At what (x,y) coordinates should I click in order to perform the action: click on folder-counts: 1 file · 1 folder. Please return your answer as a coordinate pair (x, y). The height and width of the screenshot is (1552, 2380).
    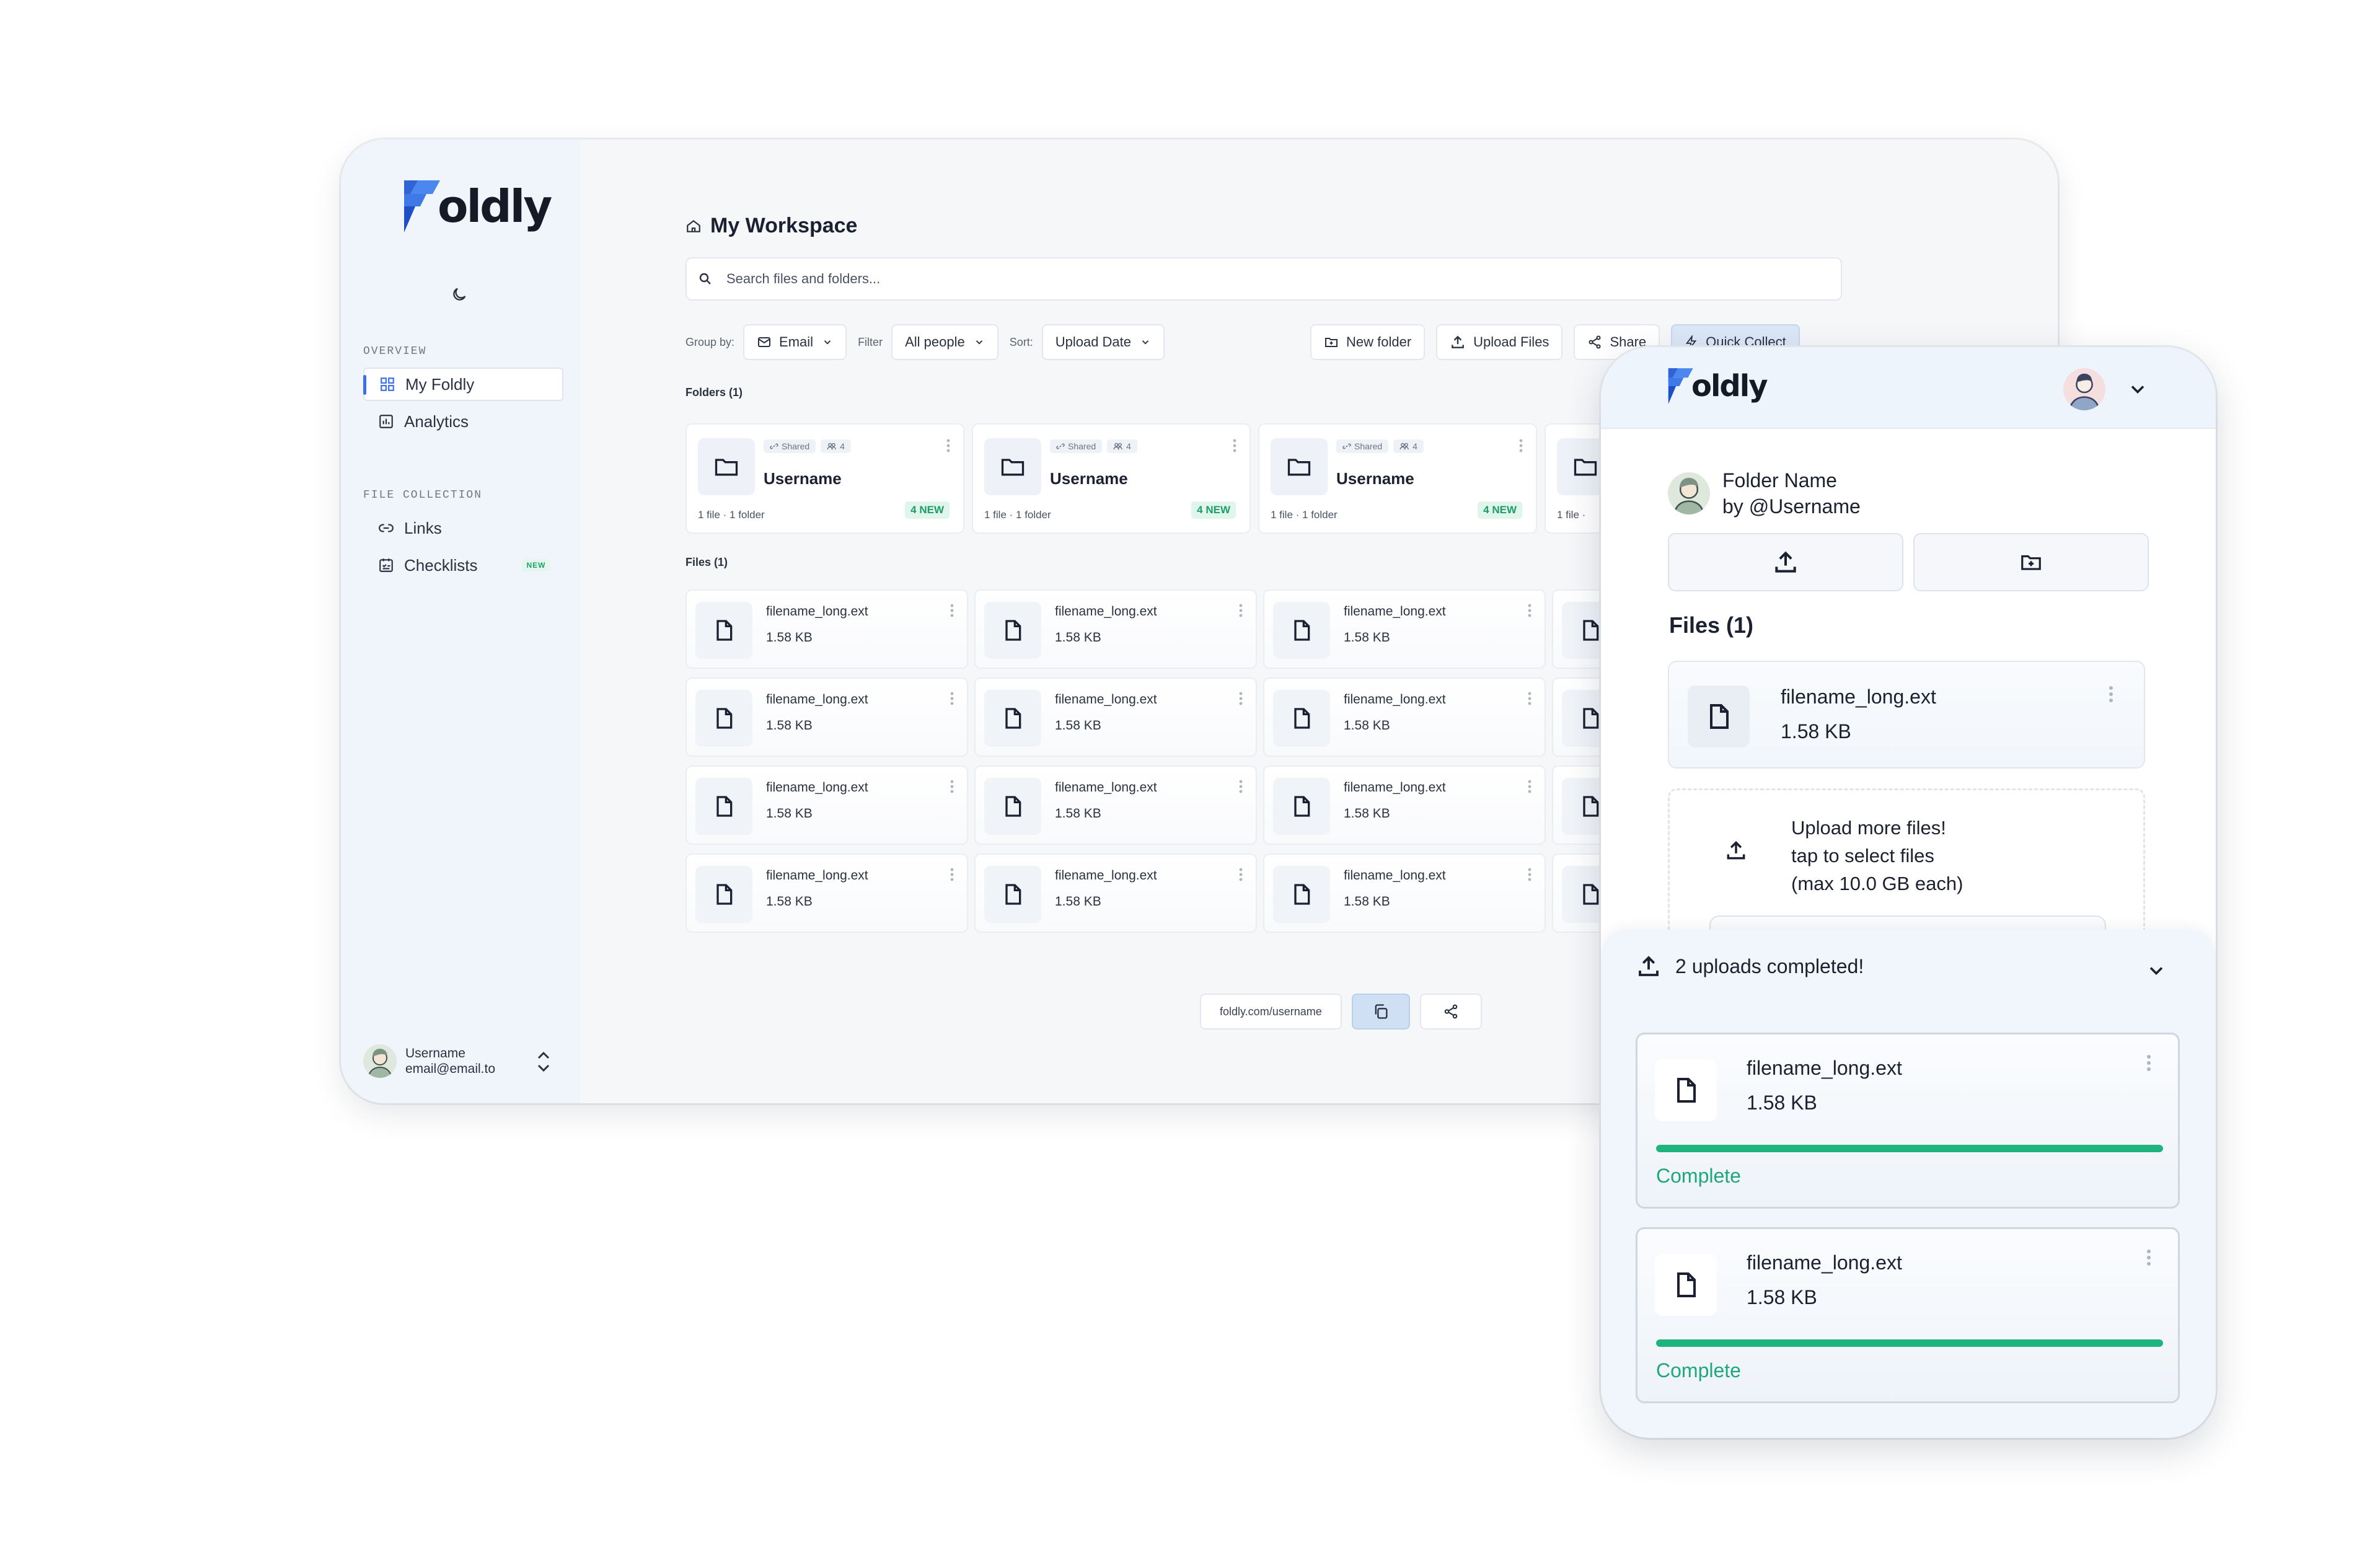
    Looking at the image, I should click on (1304, 515).